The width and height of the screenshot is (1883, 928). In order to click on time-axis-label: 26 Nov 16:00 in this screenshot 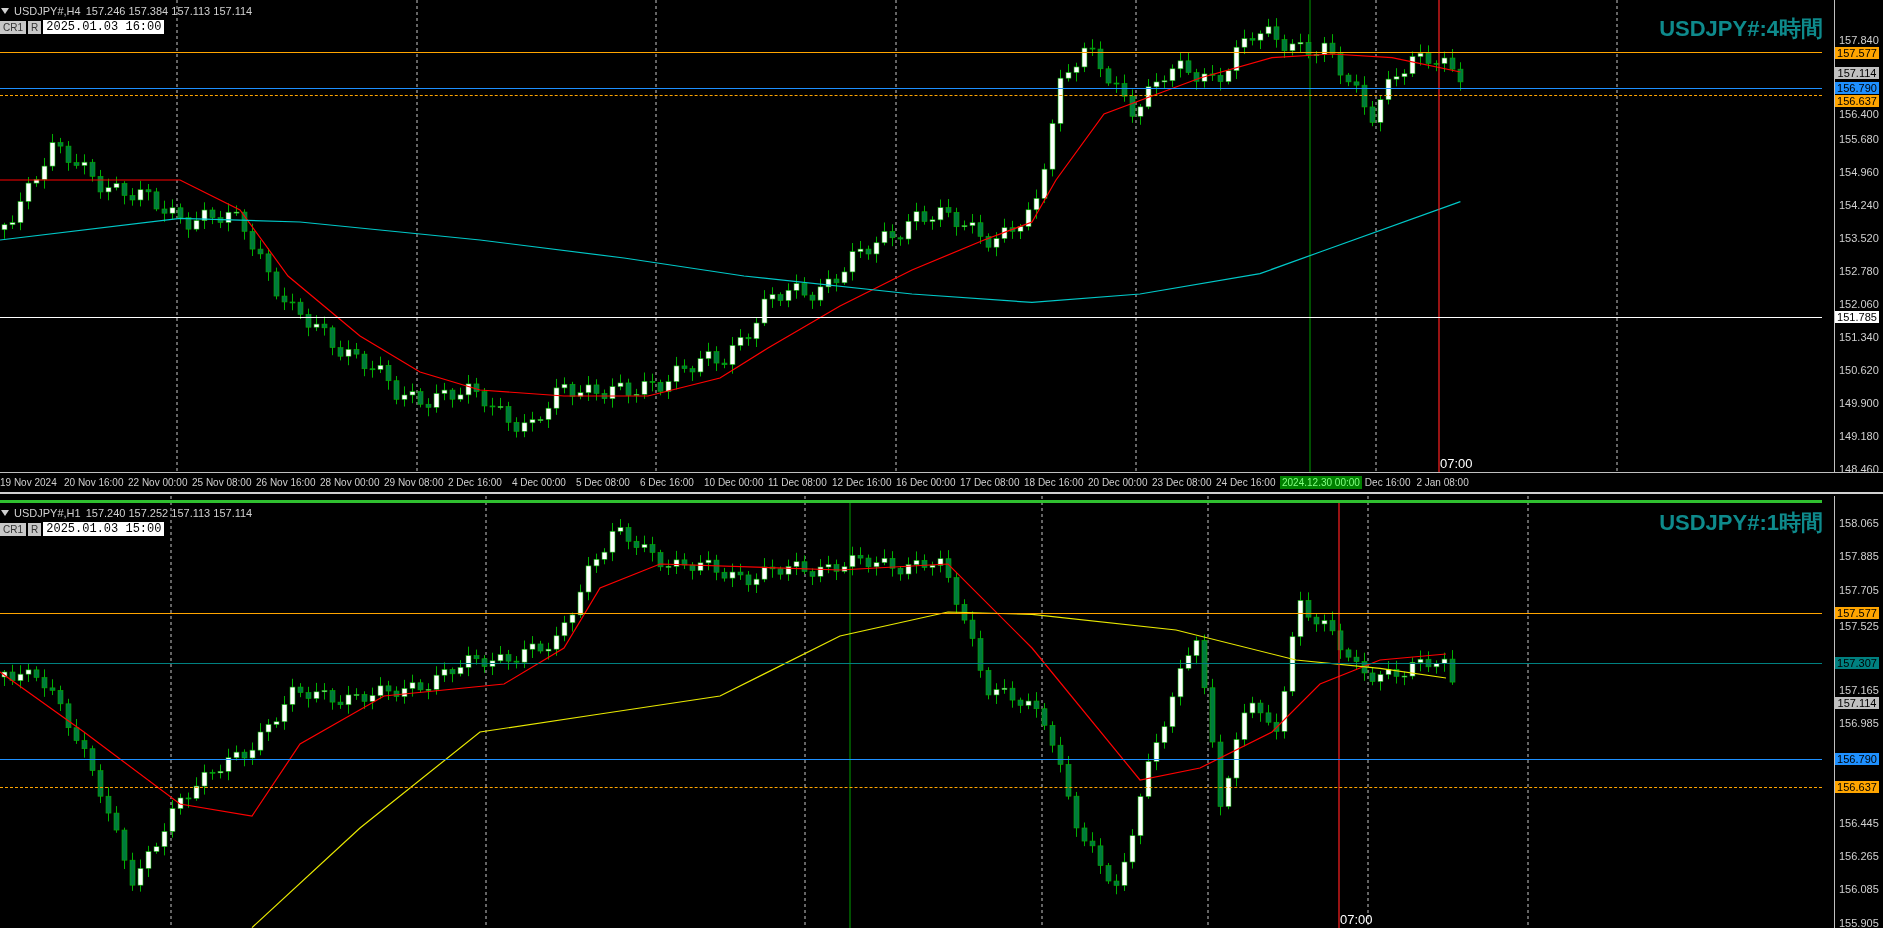, I will do `click(286, 482)`.